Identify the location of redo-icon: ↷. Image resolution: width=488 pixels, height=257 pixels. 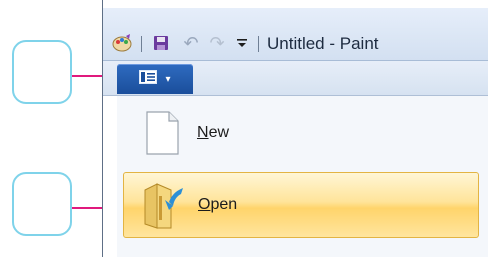
(217, 43).